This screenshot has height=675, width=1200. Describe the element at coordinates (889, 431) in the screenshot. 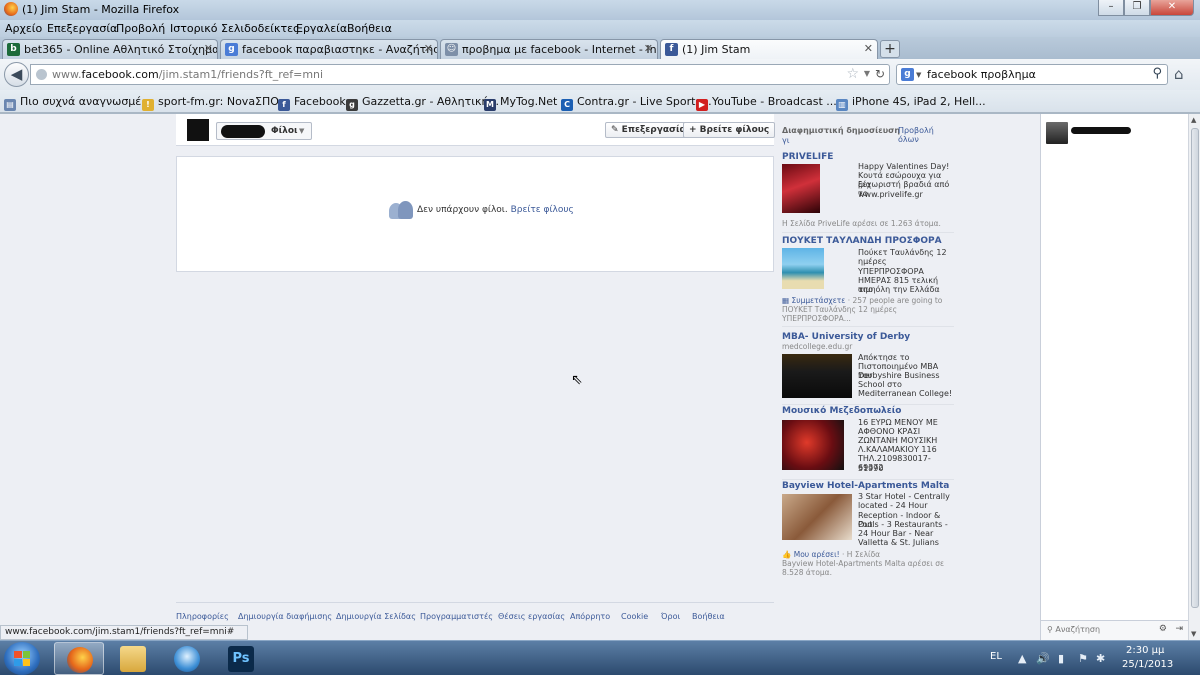

I see `ad-text: ΑΦΘΟΝΟ ΚΡΑΣΙ` at that location.